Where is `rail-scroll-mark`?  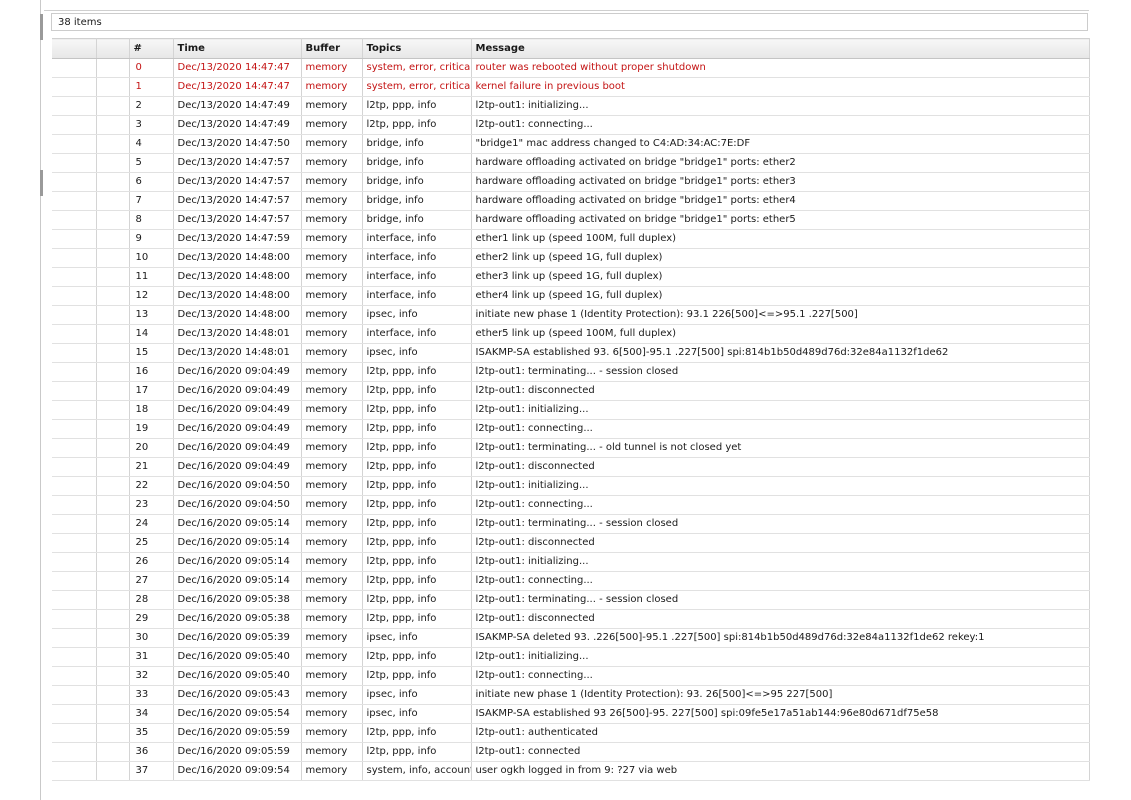
rail-scroll-mark is located at coordinates (41, 183).